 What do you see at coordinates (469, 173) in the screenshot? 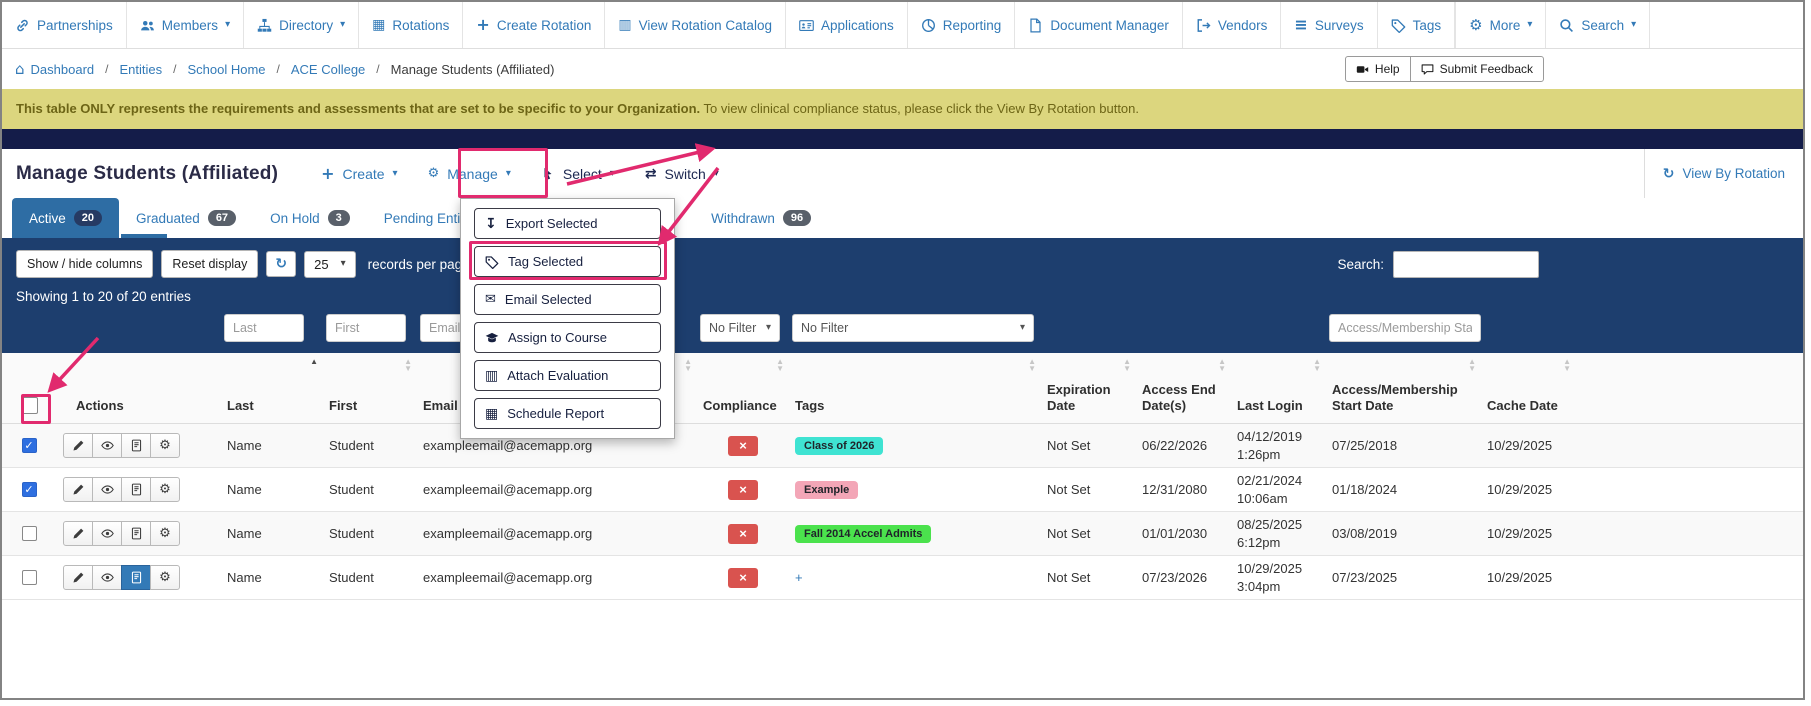
I see `manage-menu-button: Manage` at bounding box center [469, 173].